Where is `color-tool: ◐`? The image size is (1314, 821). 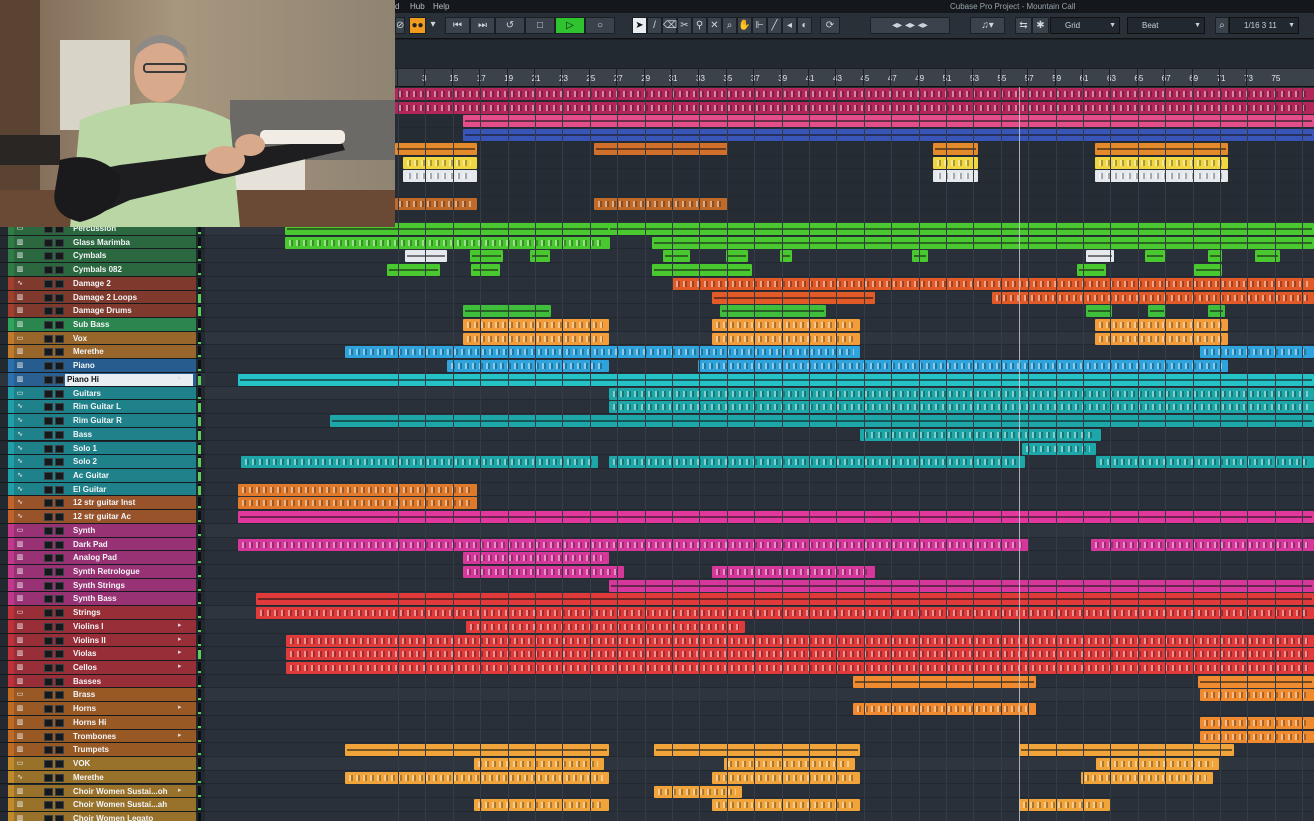 color-tool: ◐ is located at coordinates (804, 25).